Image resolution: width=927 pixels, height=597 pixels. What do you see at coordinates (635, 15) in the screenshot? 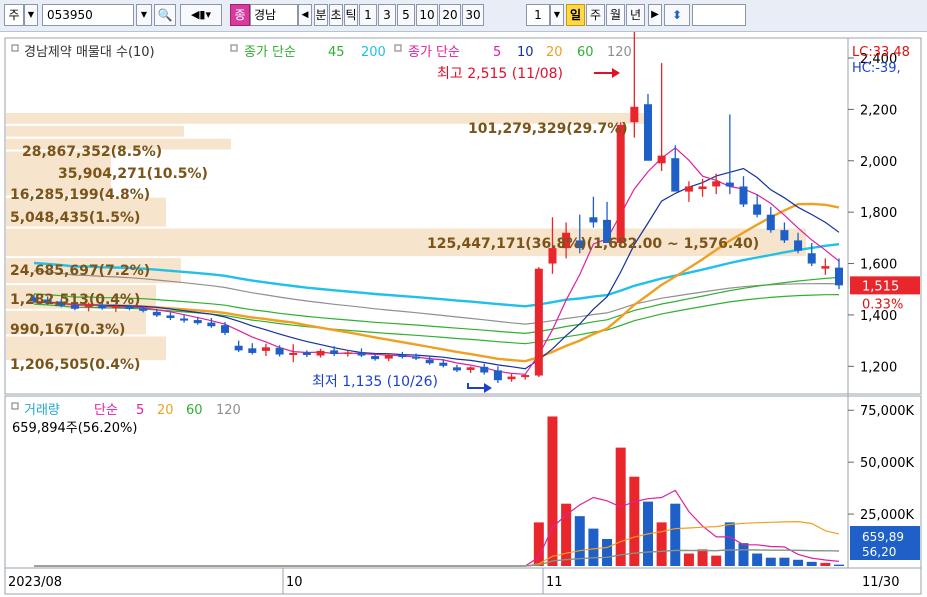
I see `view-tab-3: 년` at bounding box center [635, 15].